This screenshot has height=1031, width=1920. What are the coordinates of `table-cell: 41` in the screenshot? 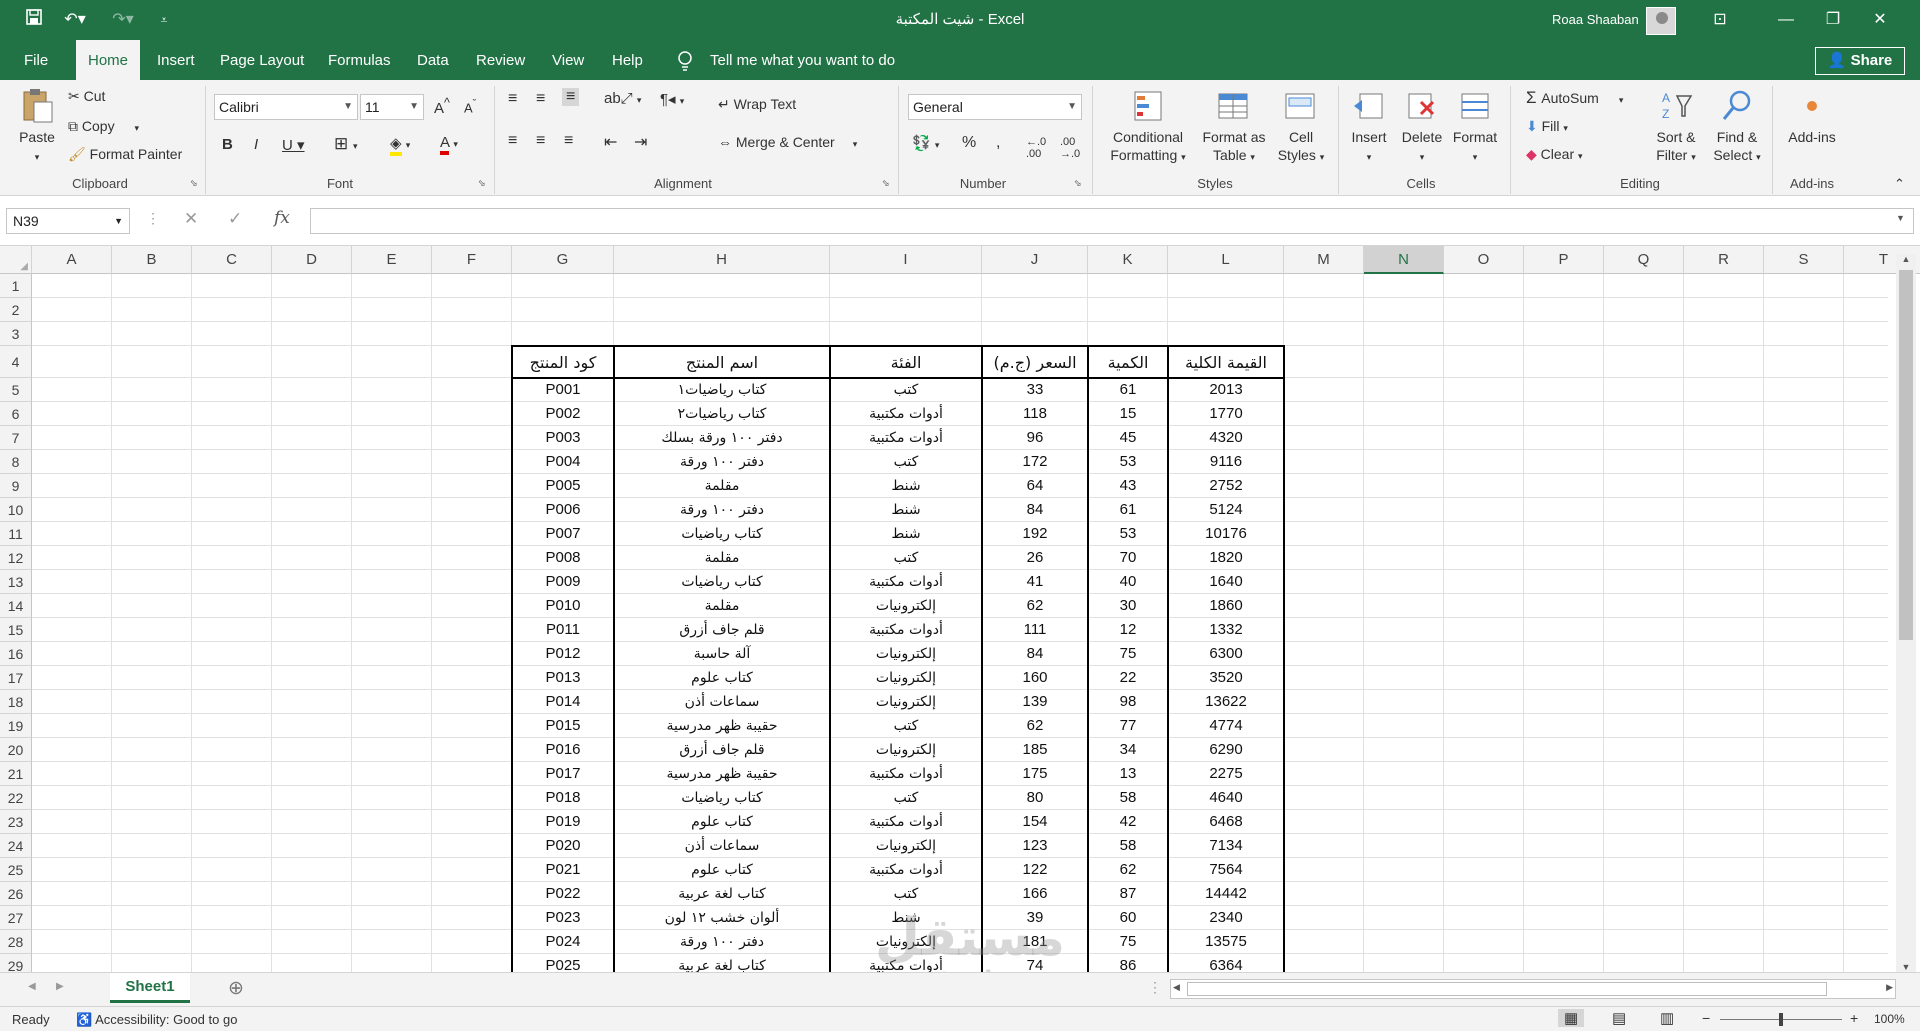 It's located at (1035, 582).